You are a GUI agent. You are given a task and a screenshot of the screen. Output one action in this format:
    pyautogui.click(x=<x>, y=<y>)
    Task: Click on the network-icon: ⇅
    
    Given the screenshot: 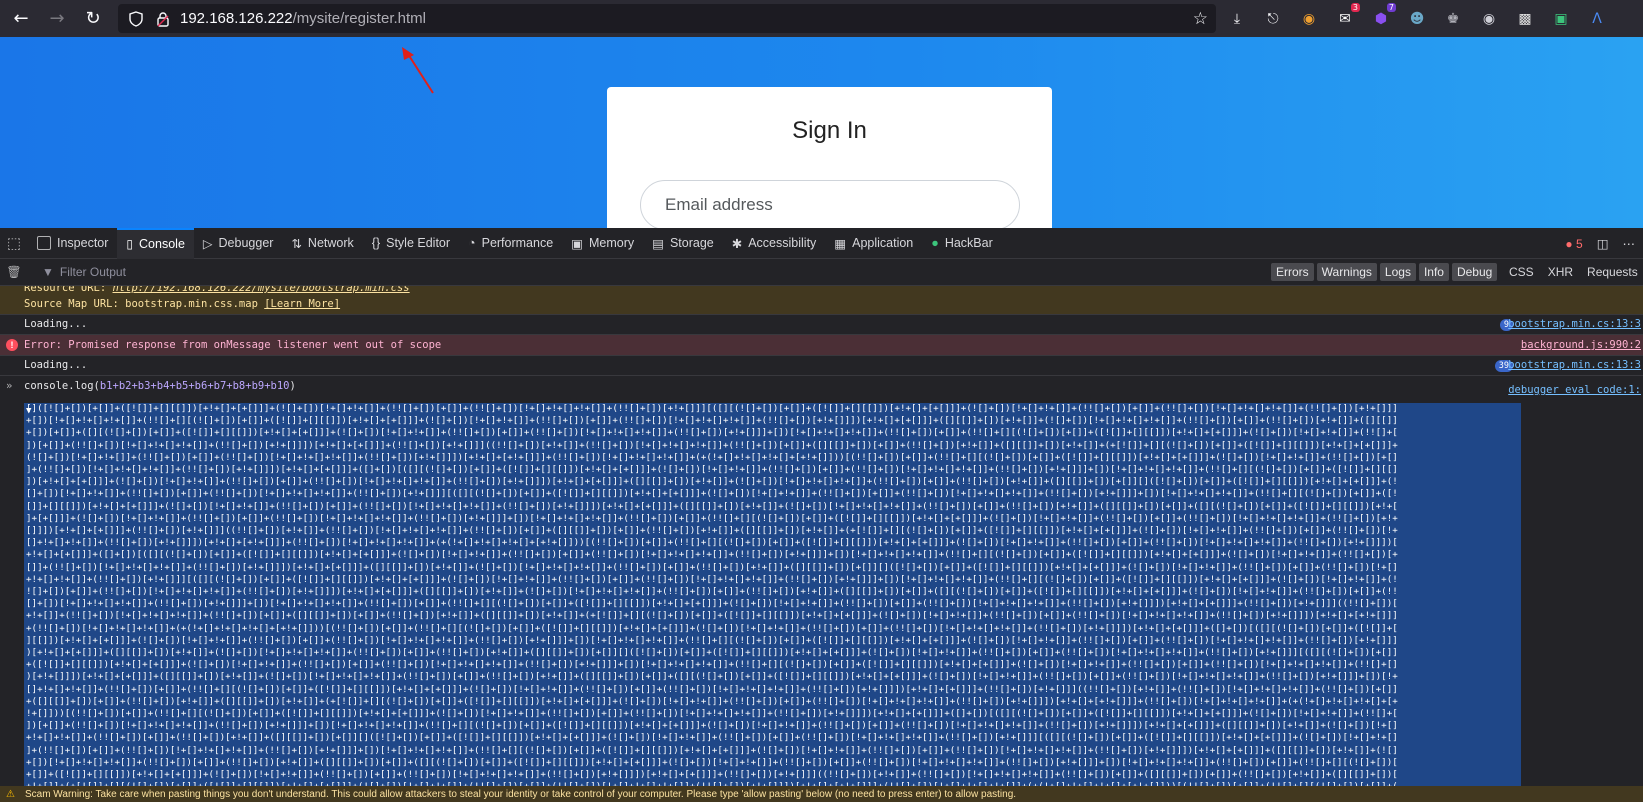 What is the action you would take?
    pyautogui.click(x=296, y=243)
    